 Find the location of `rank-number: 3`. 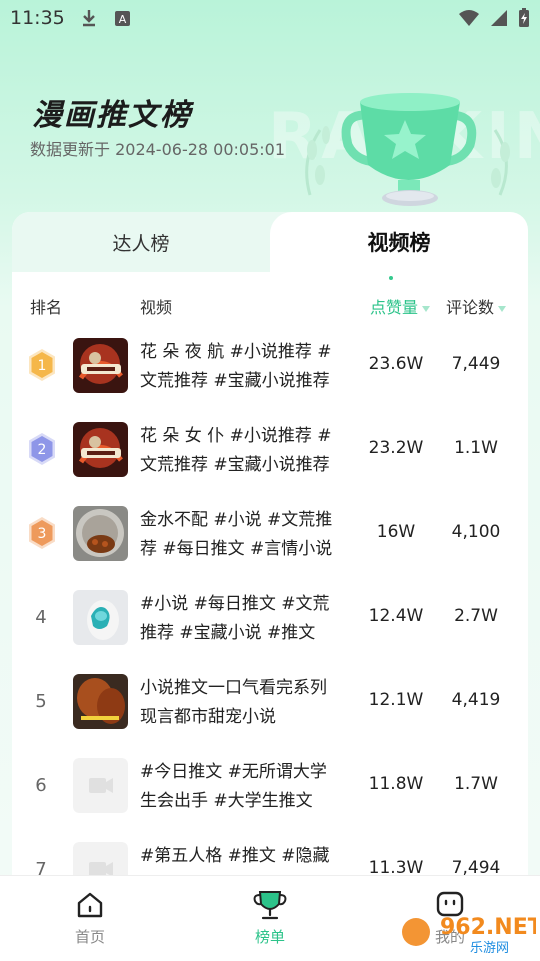

rank-number: 3 is located at coordinates (42, 534).